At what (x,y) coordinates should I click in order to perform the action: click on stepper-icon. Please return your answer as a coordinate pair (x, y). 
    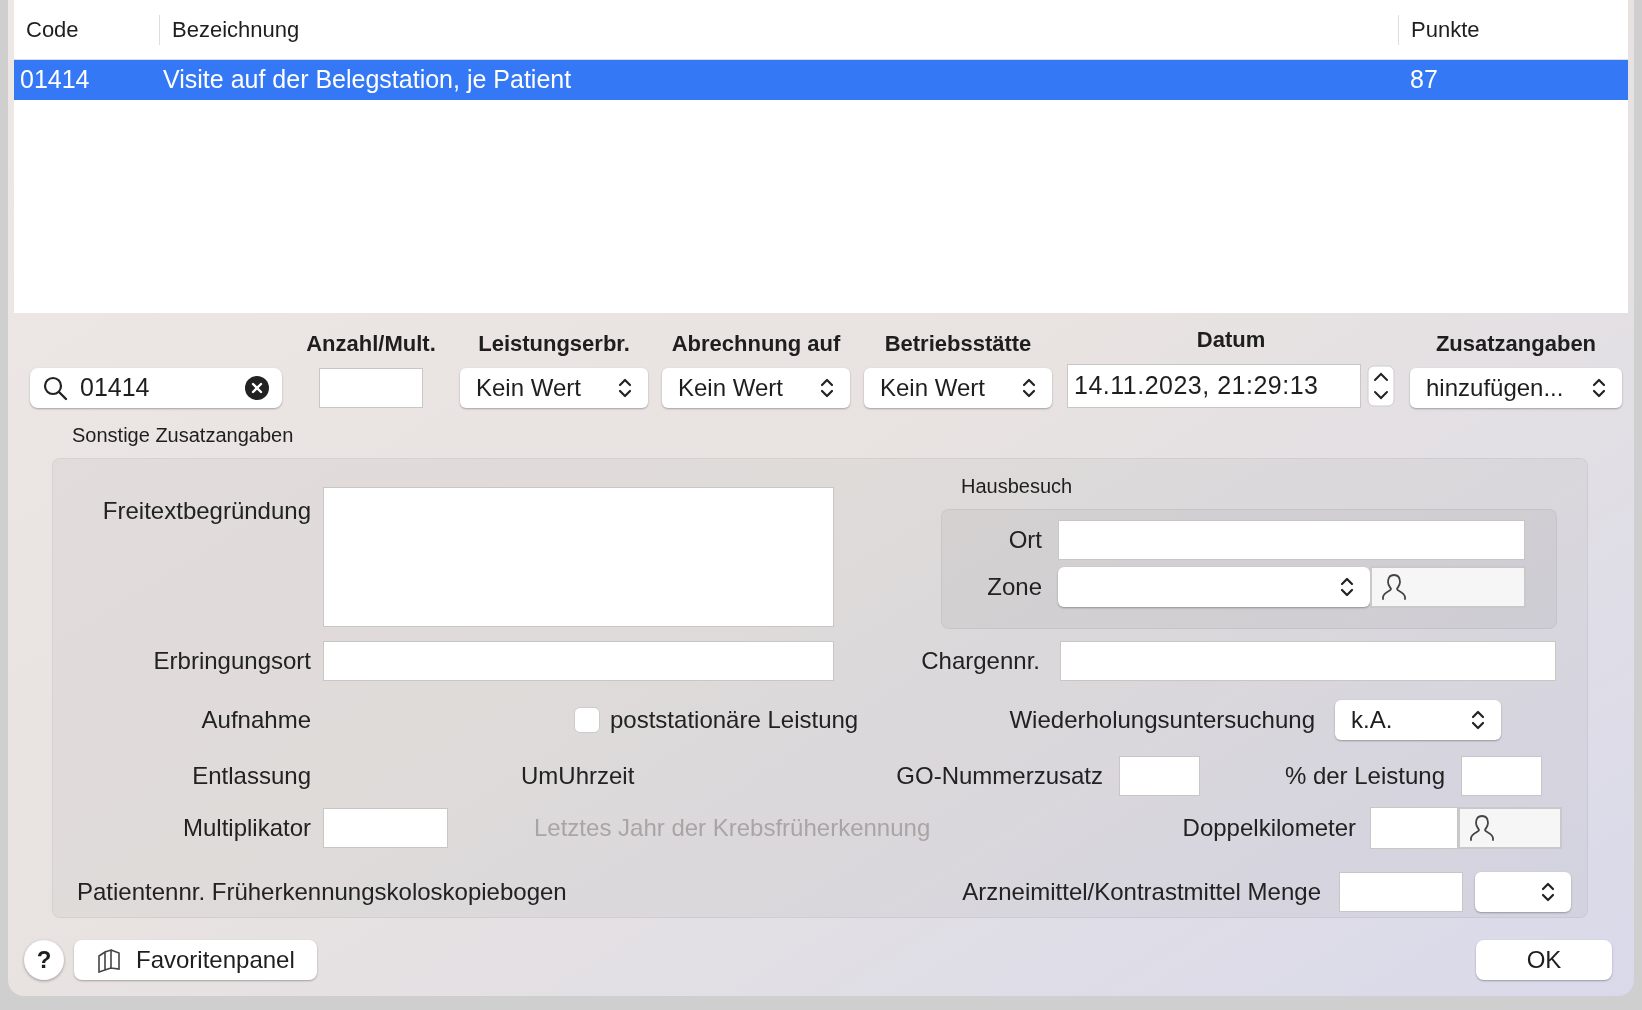
    Looking at the image, I should click on (1381, 386).